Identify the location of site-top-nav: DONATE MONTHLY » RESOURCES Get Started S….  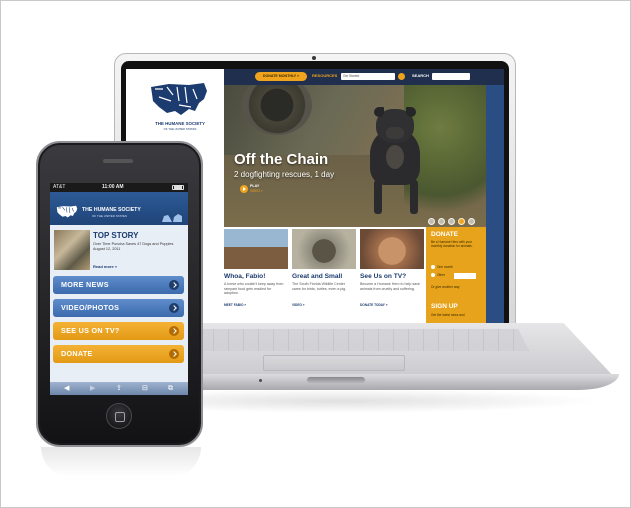
(364, 77).